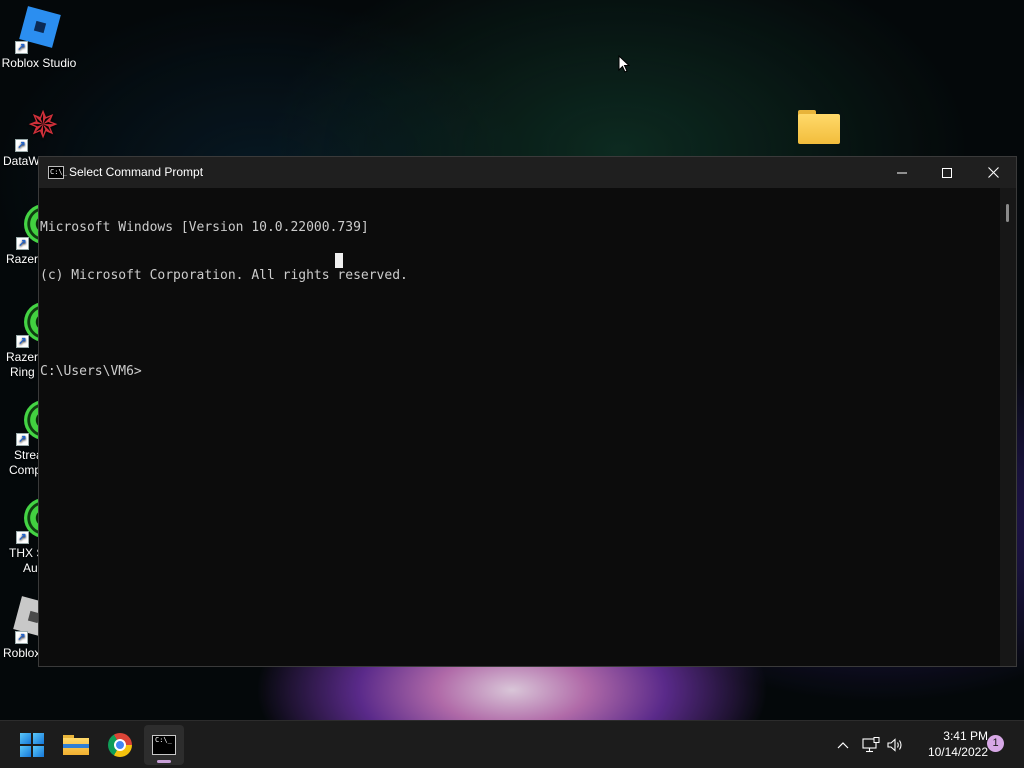  Describe the element at coordinates (136, 172) in the screenshot. I see `window-title: Select Command Prompt` at that location.